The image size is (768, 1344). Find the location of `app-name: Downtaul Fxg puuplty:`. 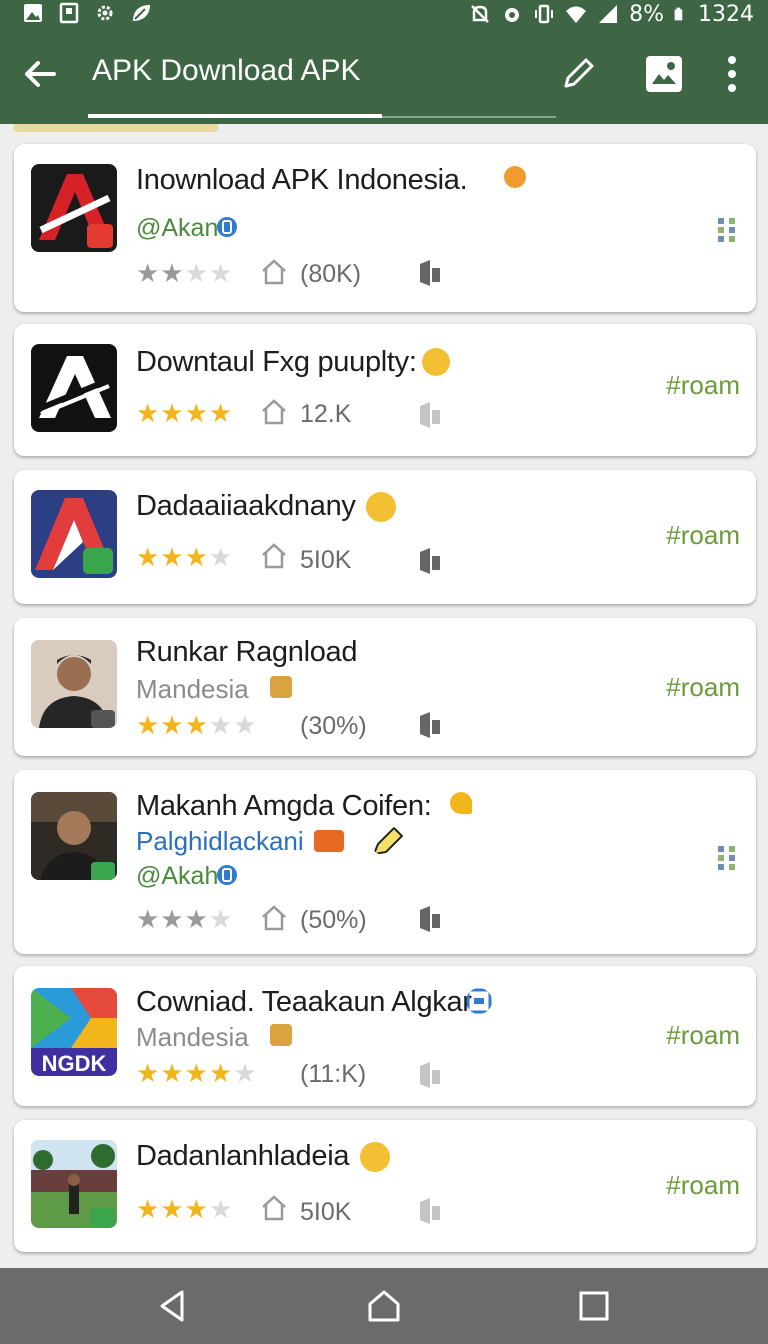

app-name: Downtaul Fxg puuplty: is located at coordinates (276, 362).